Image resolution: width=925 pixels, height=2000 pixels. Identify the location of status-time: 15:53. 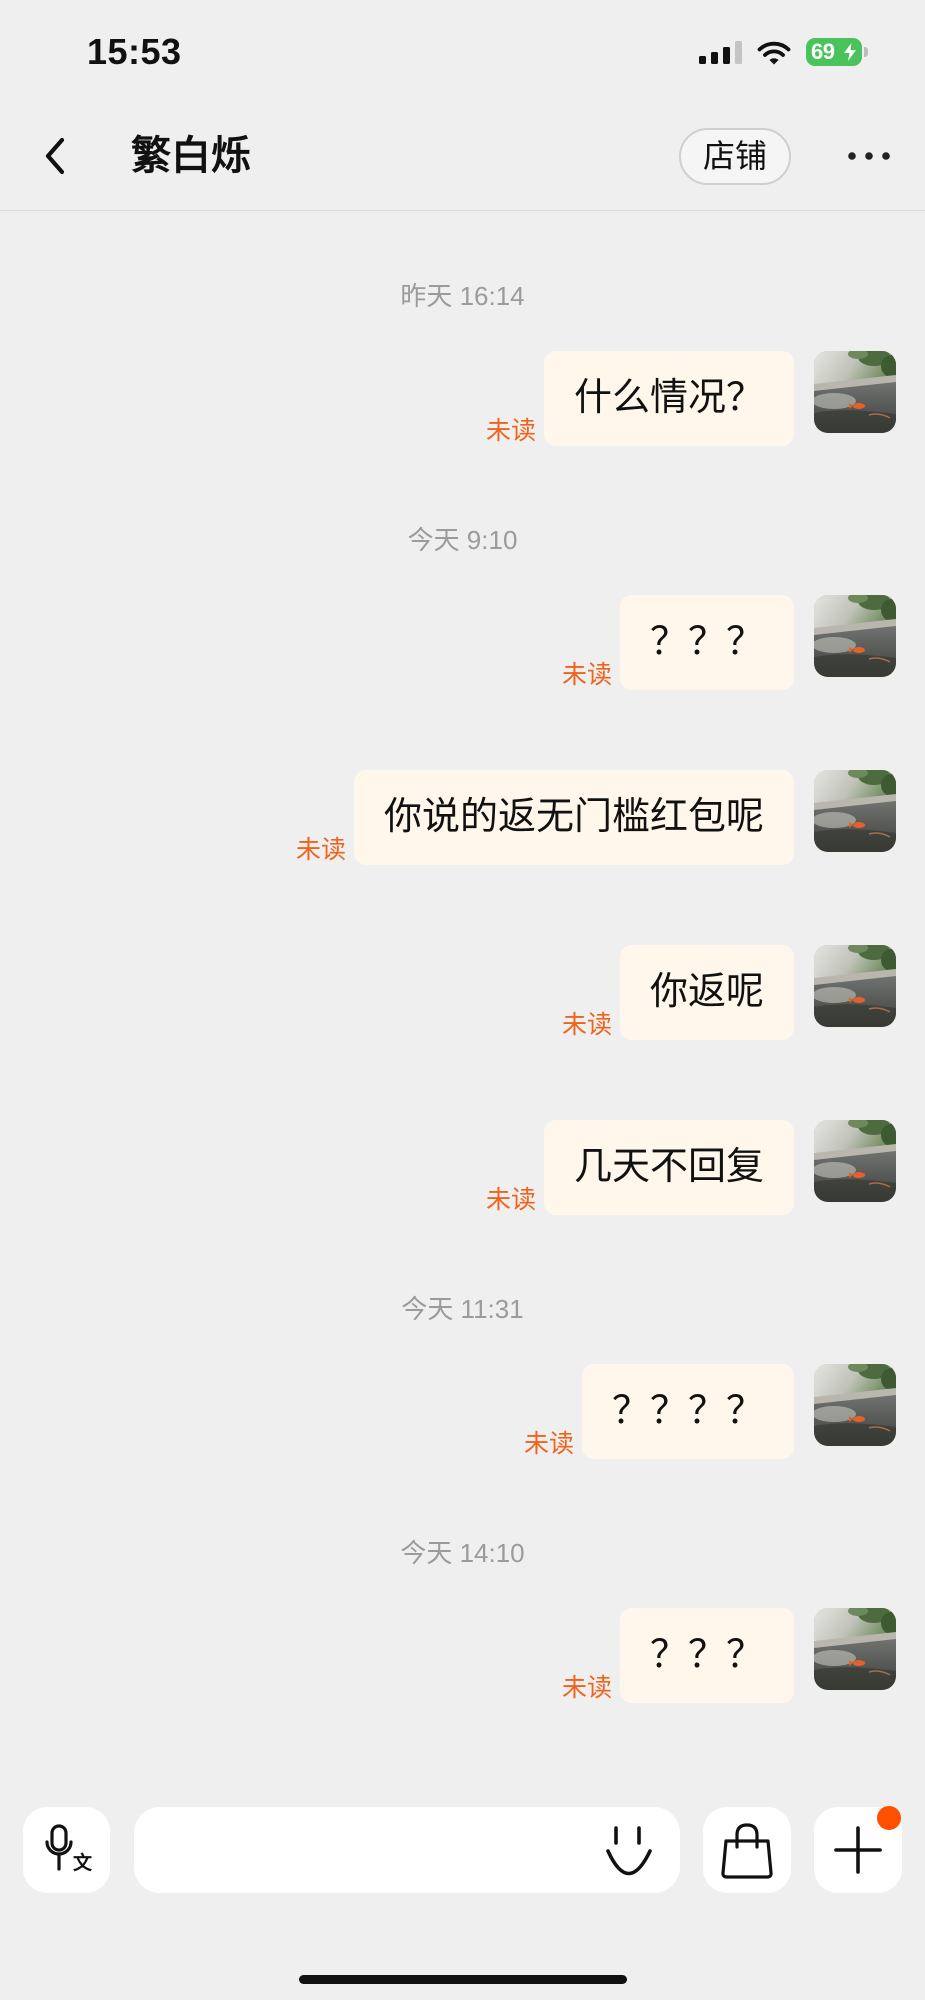
(134, 51).